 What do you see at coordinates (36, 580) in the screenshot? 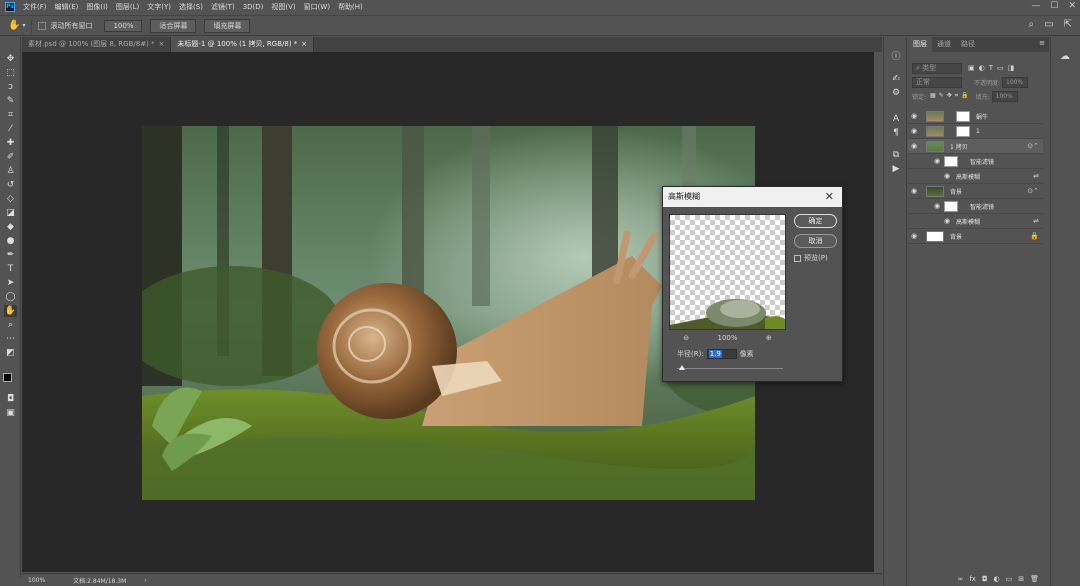
I see `zoom-level: 100%` at bounding box center [36, 580].